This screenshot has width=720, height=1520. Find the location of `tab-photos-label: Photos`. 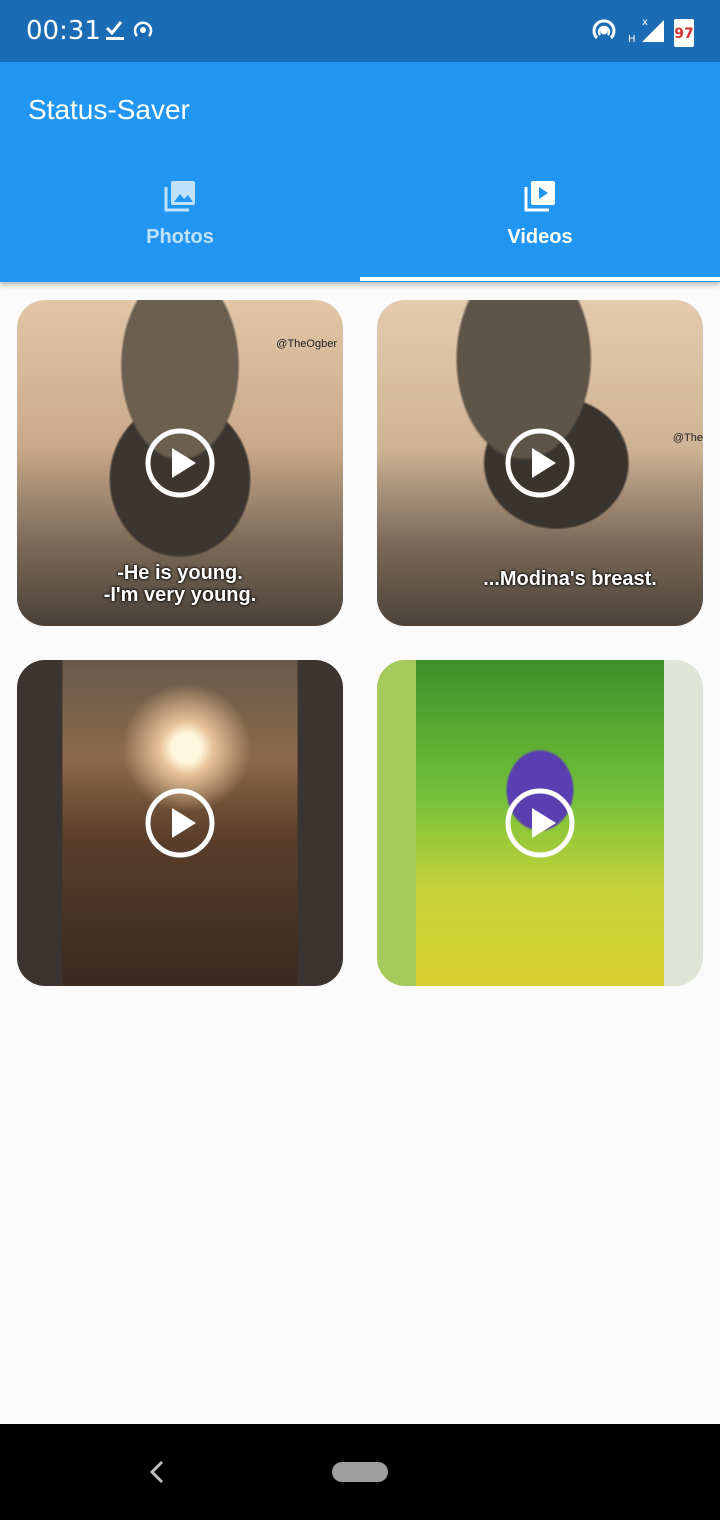

tab-photos-label: Photos is located at coordinates (180, 237).